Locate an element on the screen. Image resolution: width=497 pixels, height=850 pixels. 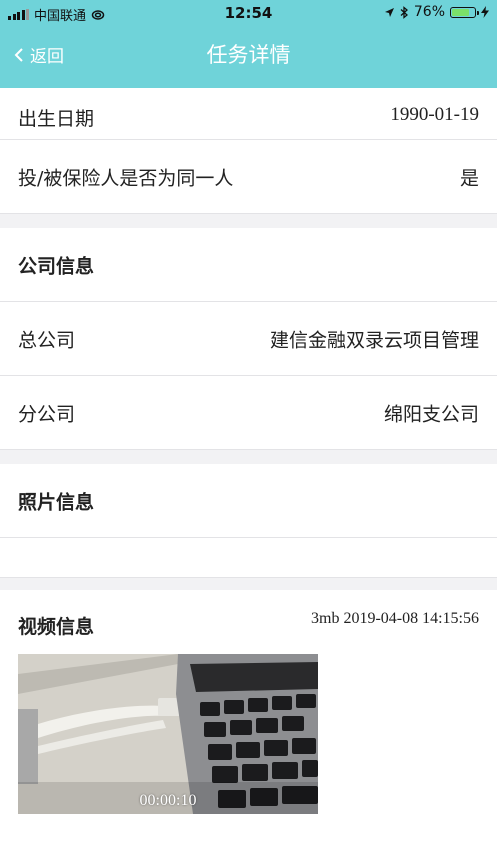
same-person-value: 是 is located at coordinates (469, 178).